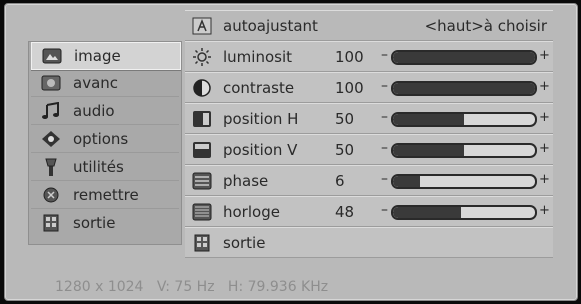 This screenshot has height=304, width=581. Describe the element at coordinates (97, 56) in the screenshot. I see `sidebar-item-label: image` at that location.